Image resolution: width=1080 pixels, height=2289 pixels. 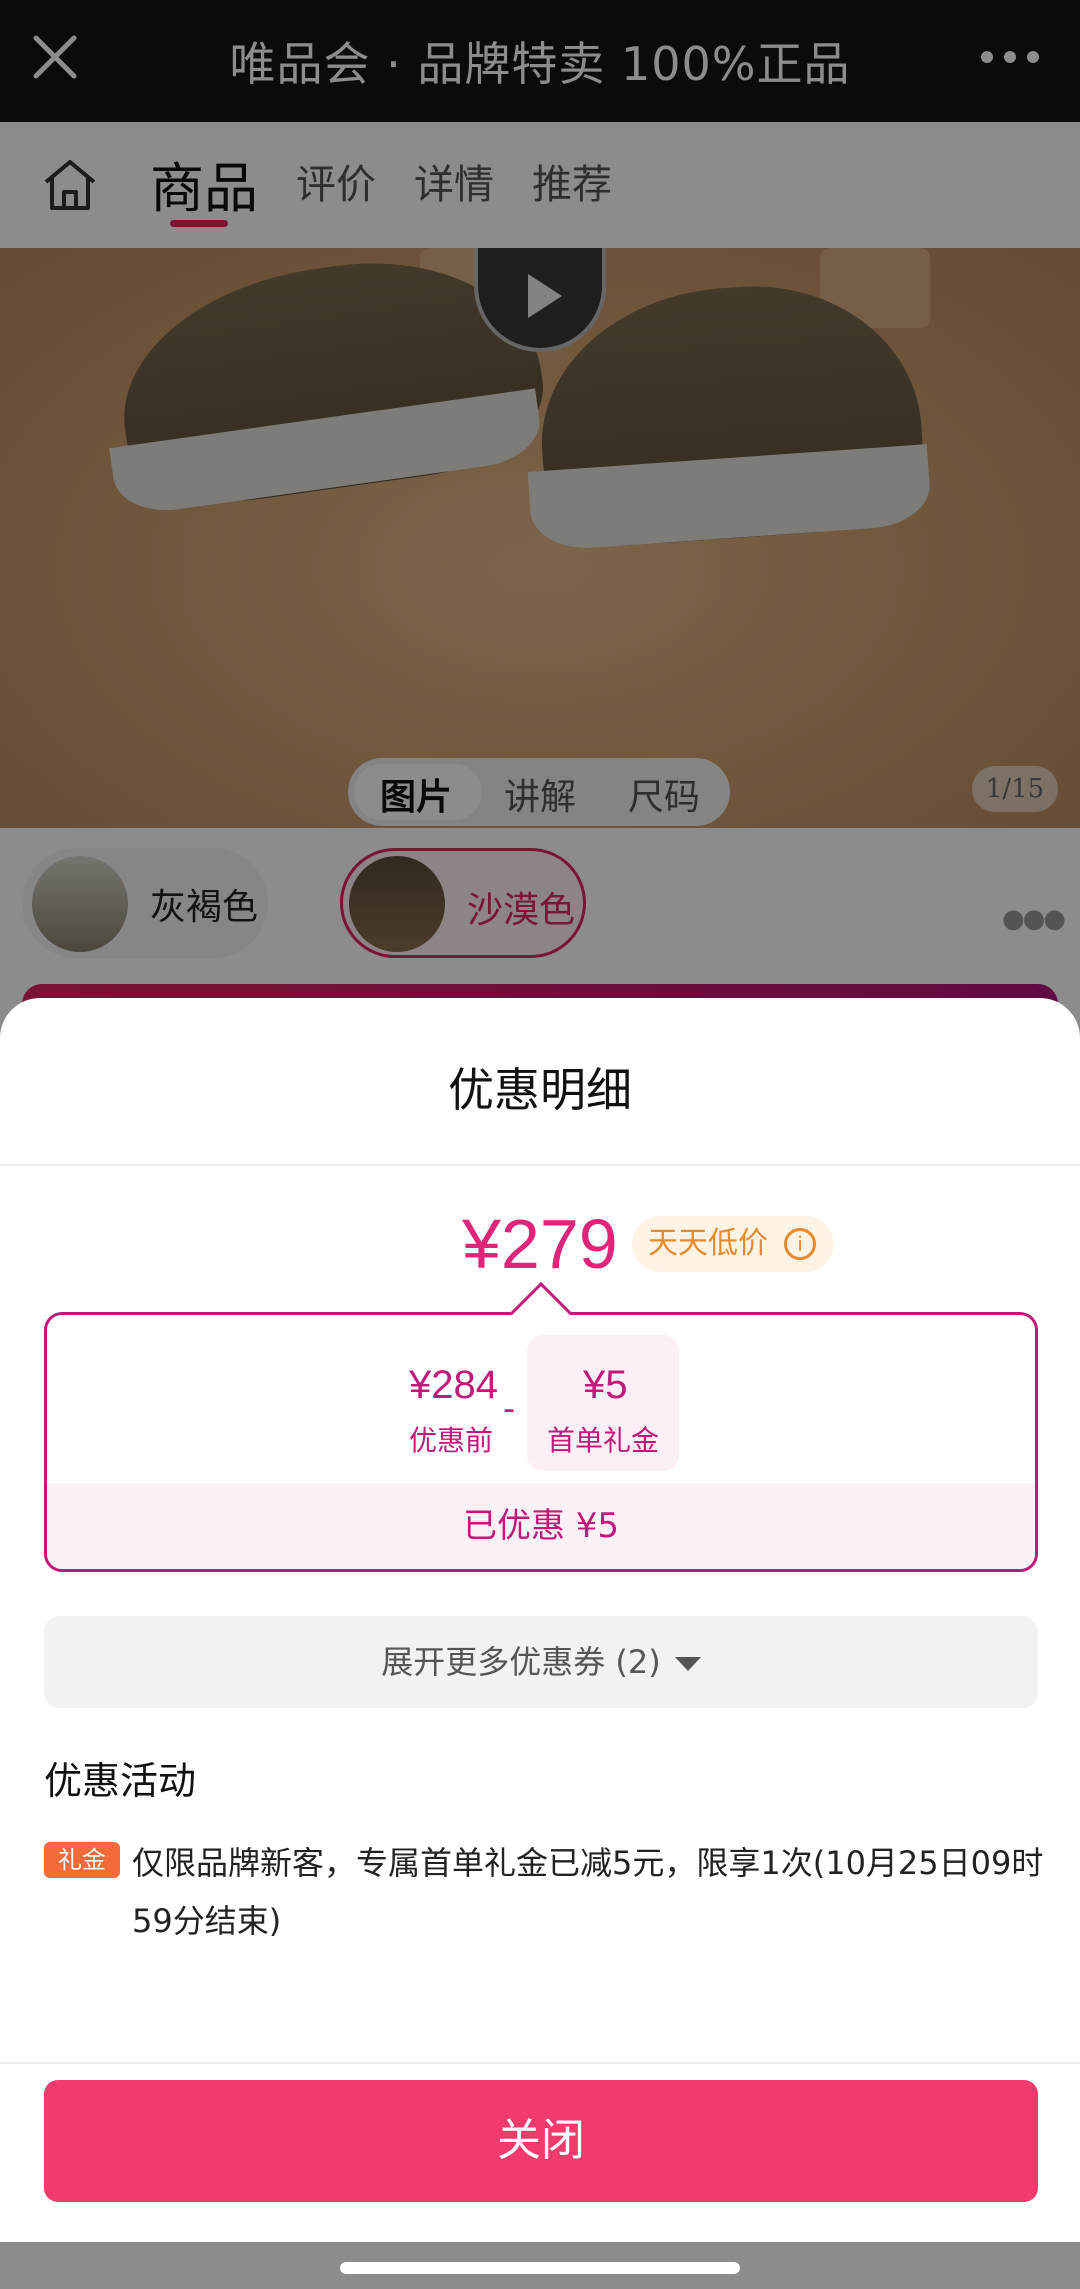 I want to click on price-tag-label: 天天低价, so click(x=708, y=1243).